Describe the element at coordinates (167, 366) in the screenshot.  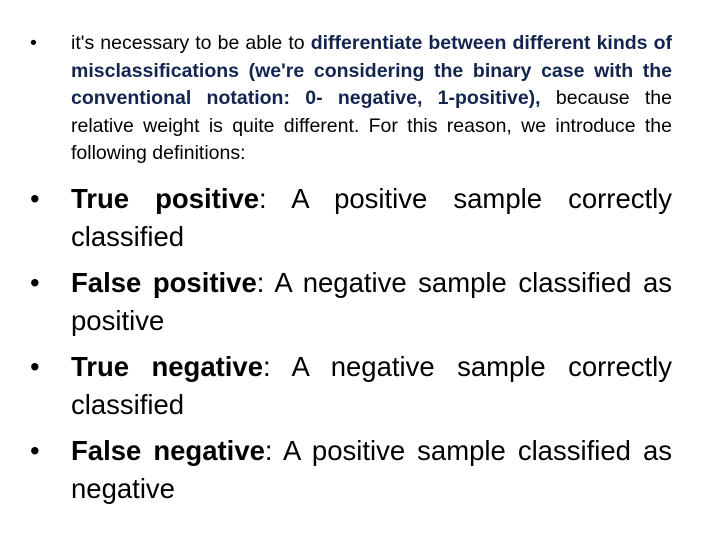
I see `definition-term: True negative` at that location.